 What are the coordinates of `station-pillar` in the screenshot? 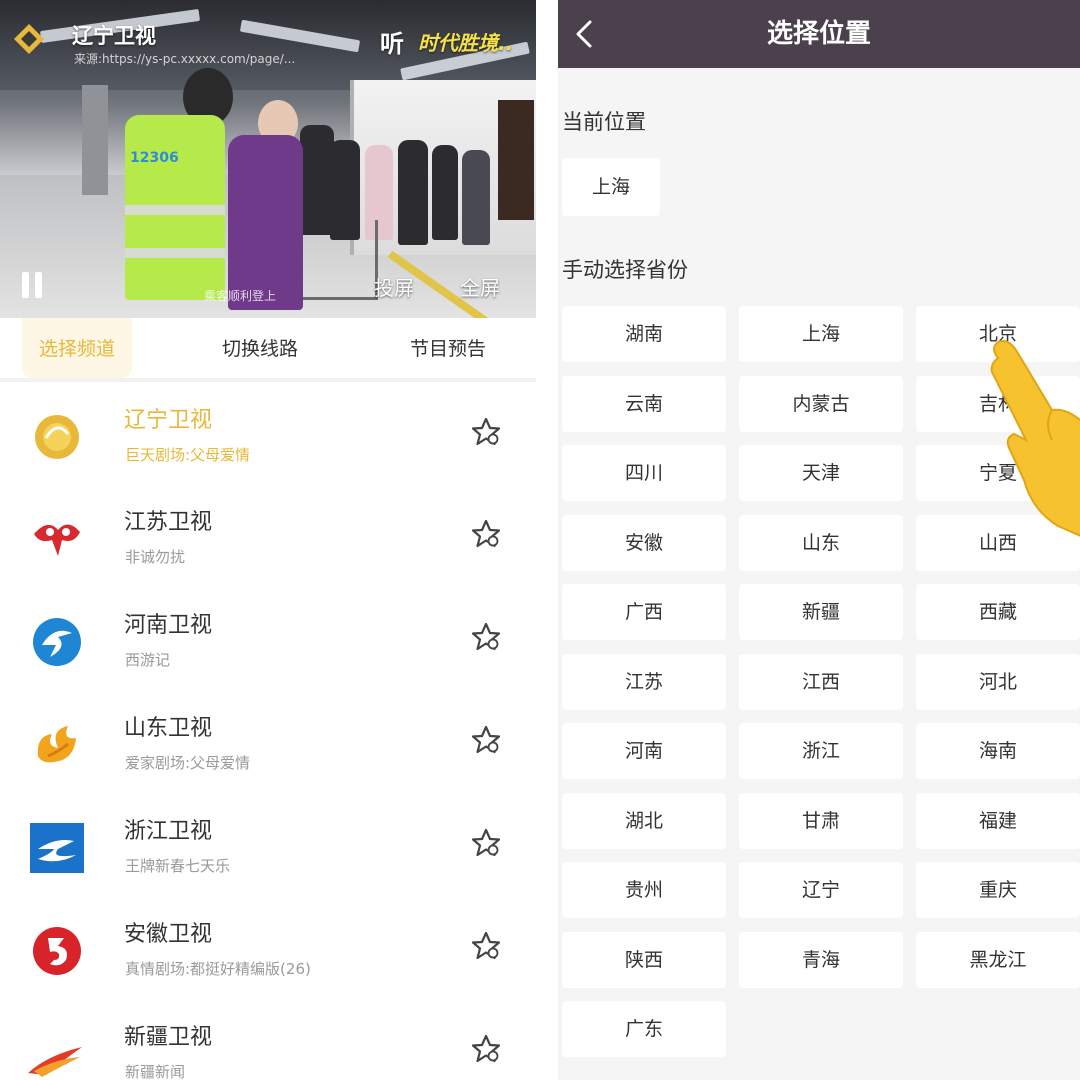 It's located at (95, 140).